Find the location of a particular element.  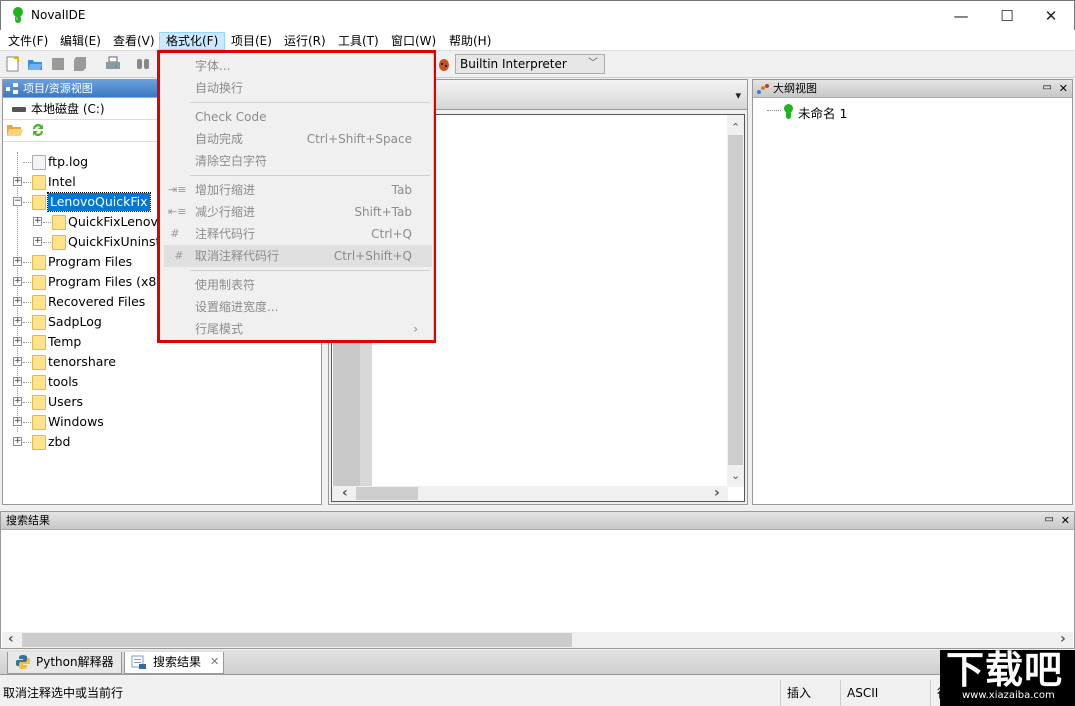

menu-file: 文件(F) is located at coordinates (28, 41).